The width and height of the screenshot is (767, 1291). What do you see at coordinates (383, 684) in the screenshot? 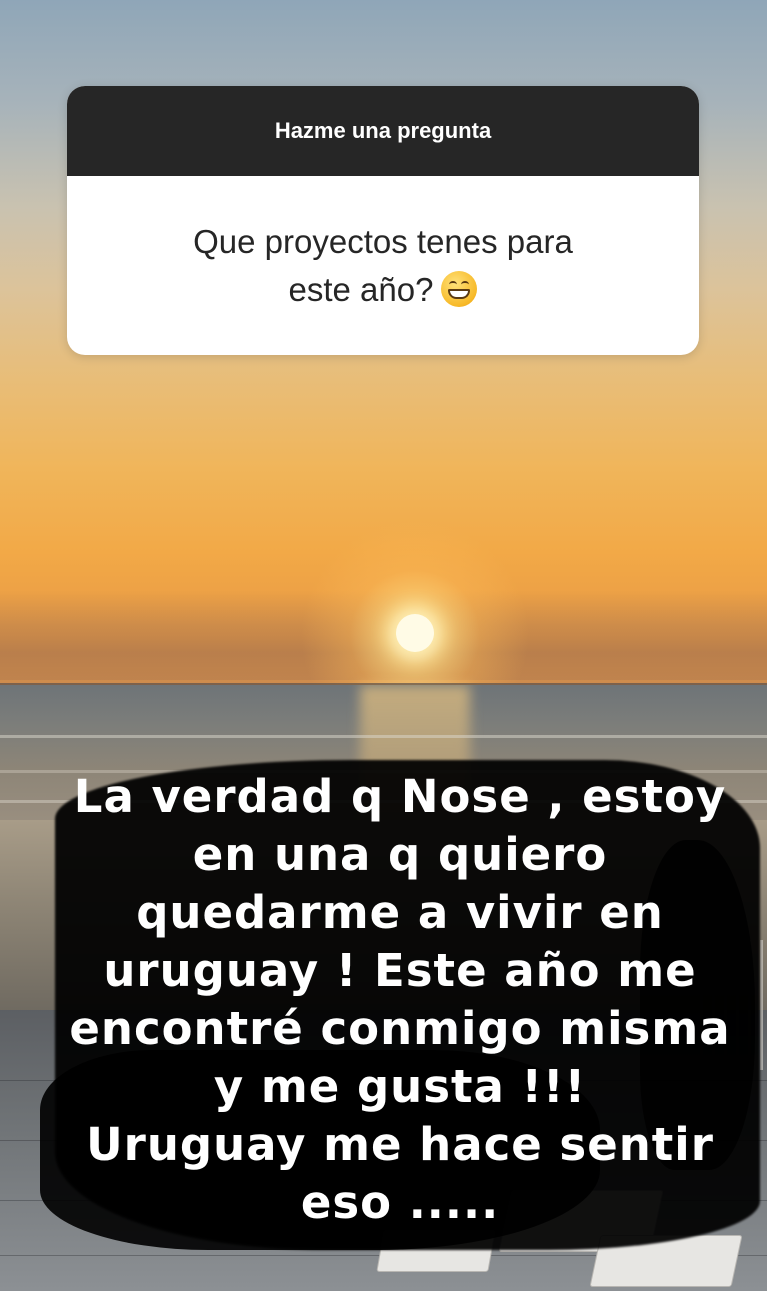
I see `horizon-line` at bounding box center [383, 684].